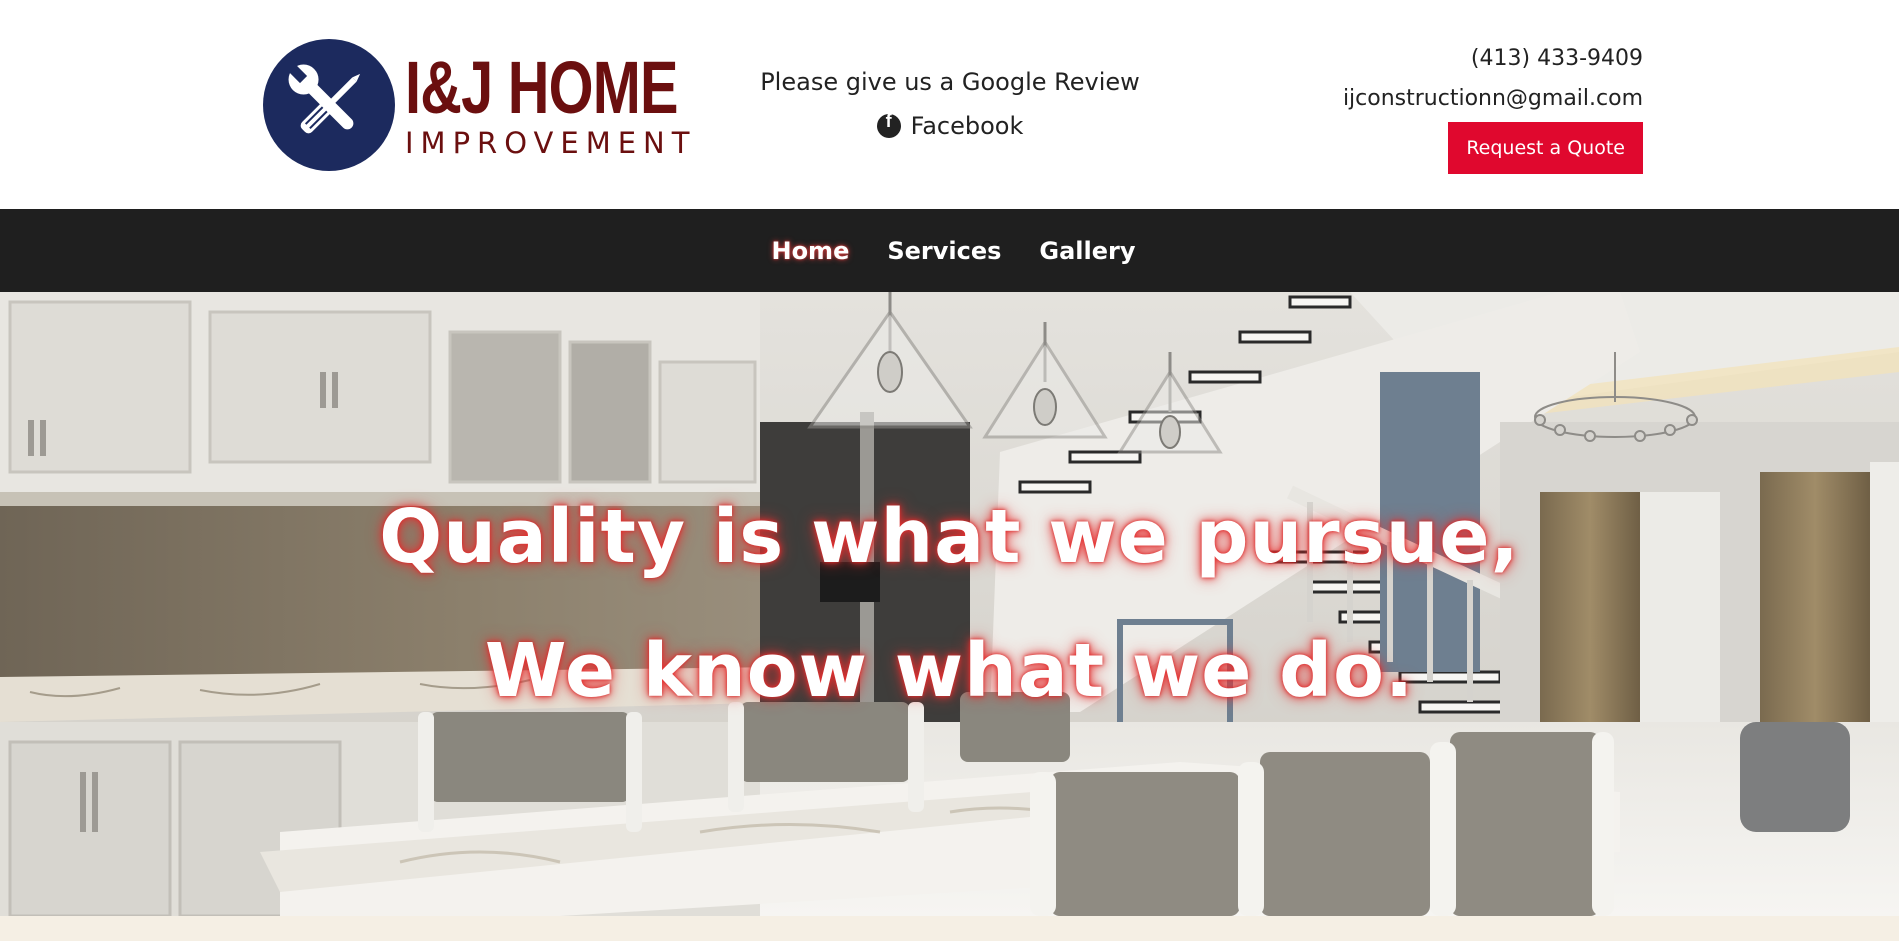 The width and height of the screenshot is (1899, 941). What do you see at coordinates (944, 251) in the screenshot?
I see `nav-item-services: Services` at bounding box center [944, 251].